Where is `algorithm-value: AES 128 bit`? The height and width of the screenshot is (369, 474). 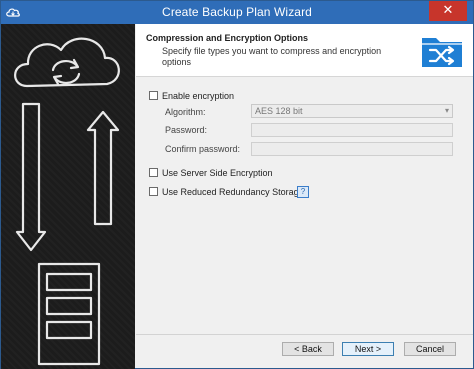
algorithm-value: AES 128 bit is located at coordinates (279, 111).